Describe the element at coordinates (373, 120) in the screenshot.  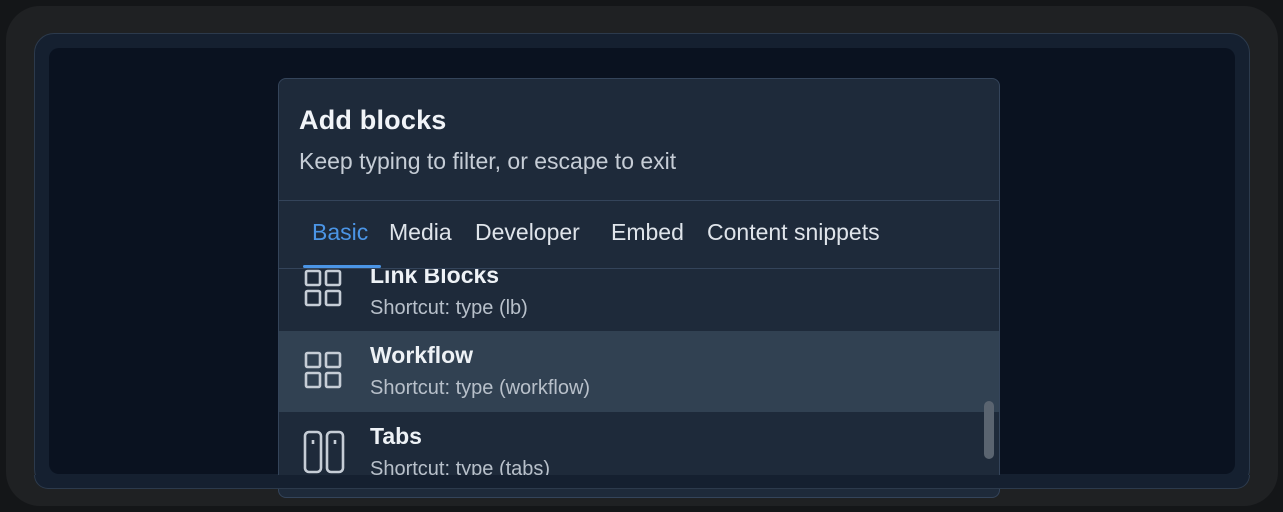
I see `dialog-title: Add blocks` at that location.